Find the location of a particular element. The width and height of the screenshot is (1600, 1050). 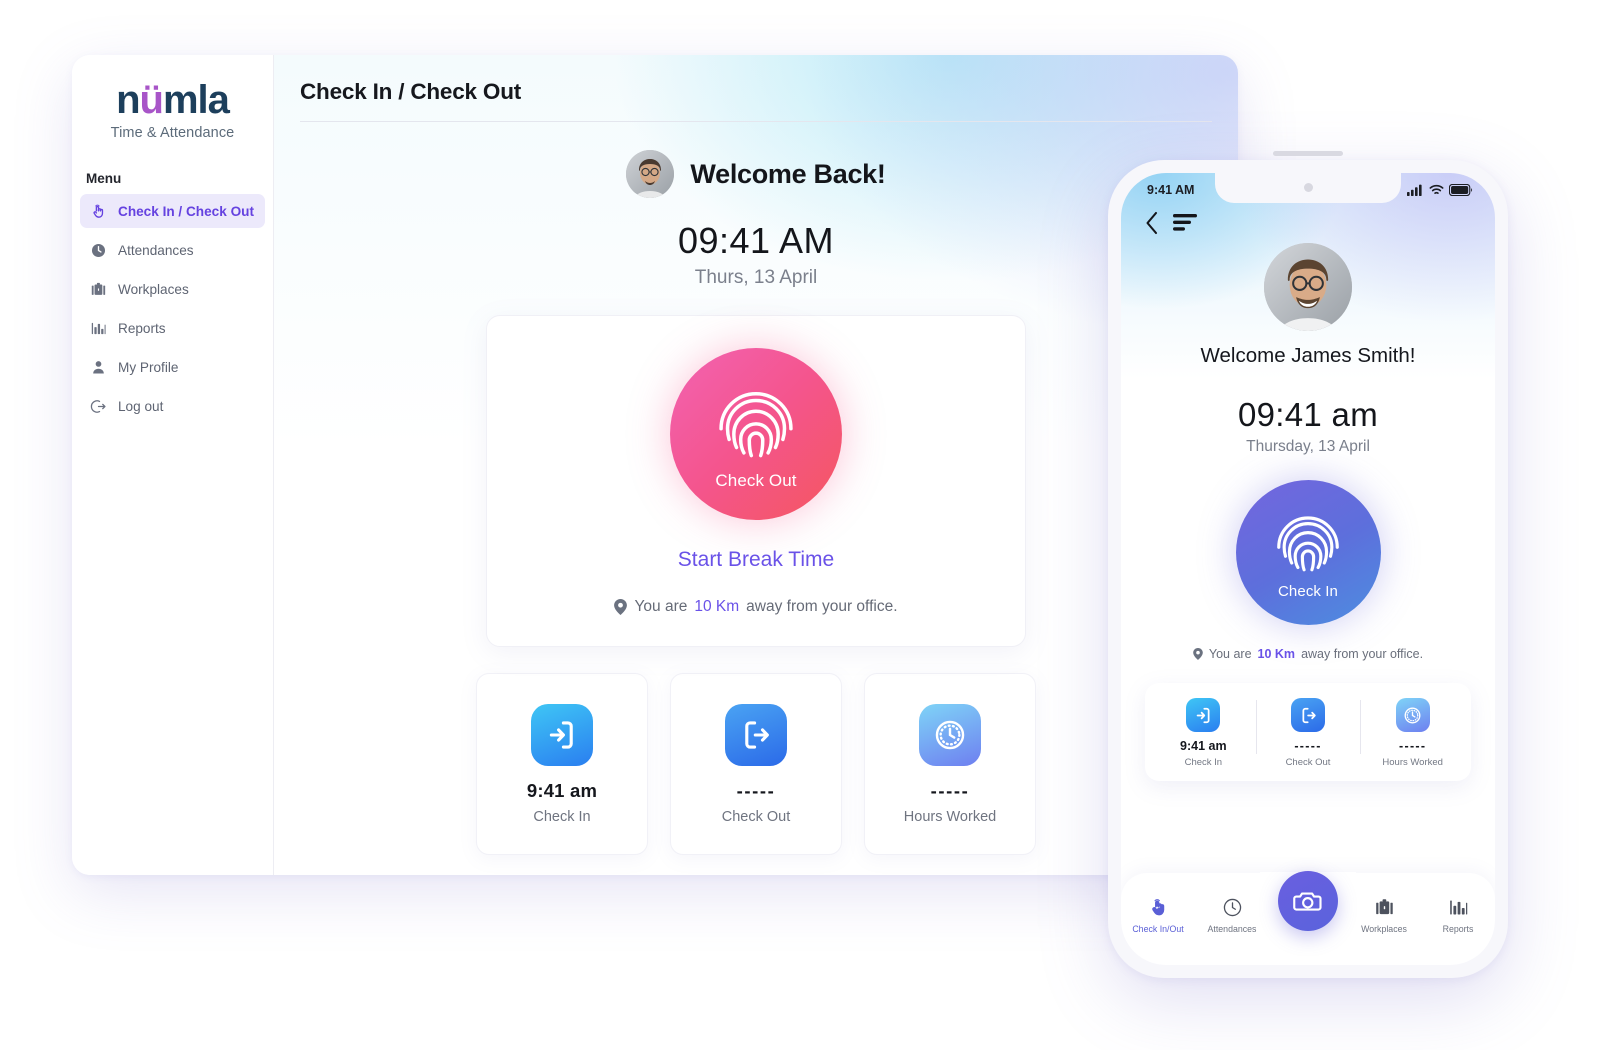

brand-block: nümla Time & Attendance is located at coordinates (172, 109).